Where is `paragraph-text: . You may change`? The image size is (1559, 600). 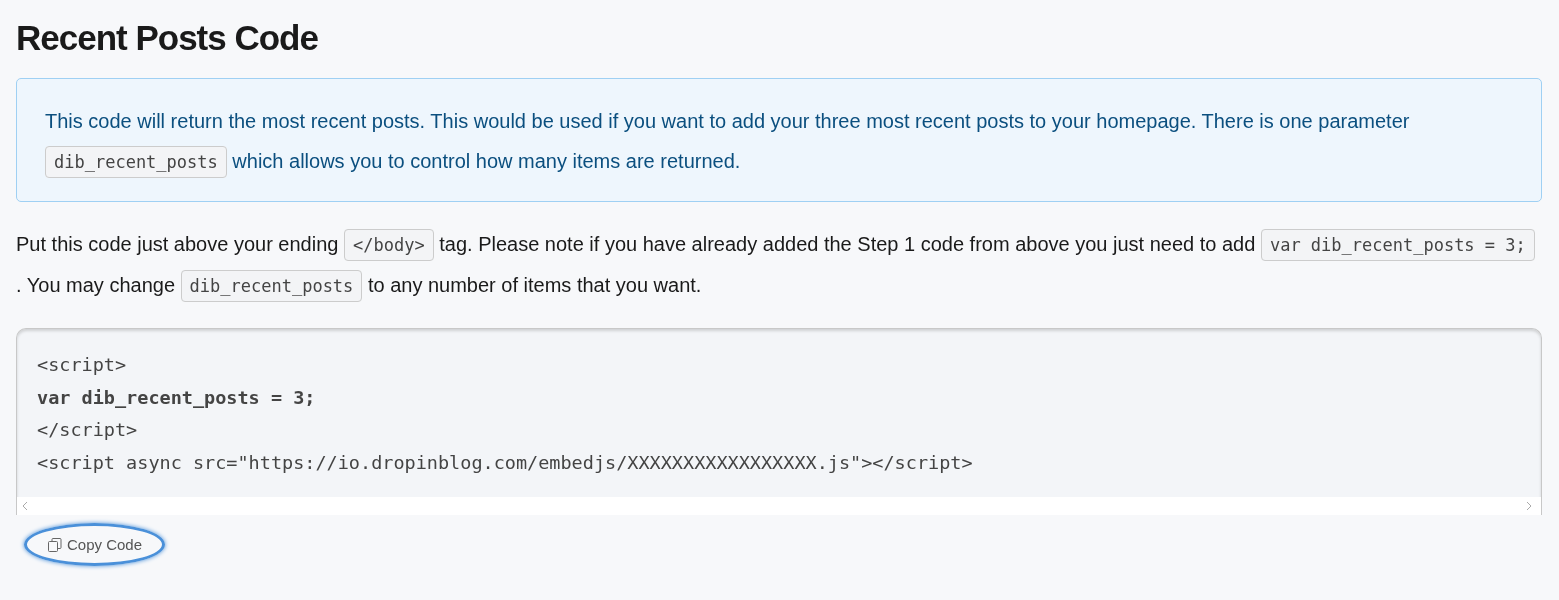
paragraph-text: . You may change is located at coordinates (95, 285).